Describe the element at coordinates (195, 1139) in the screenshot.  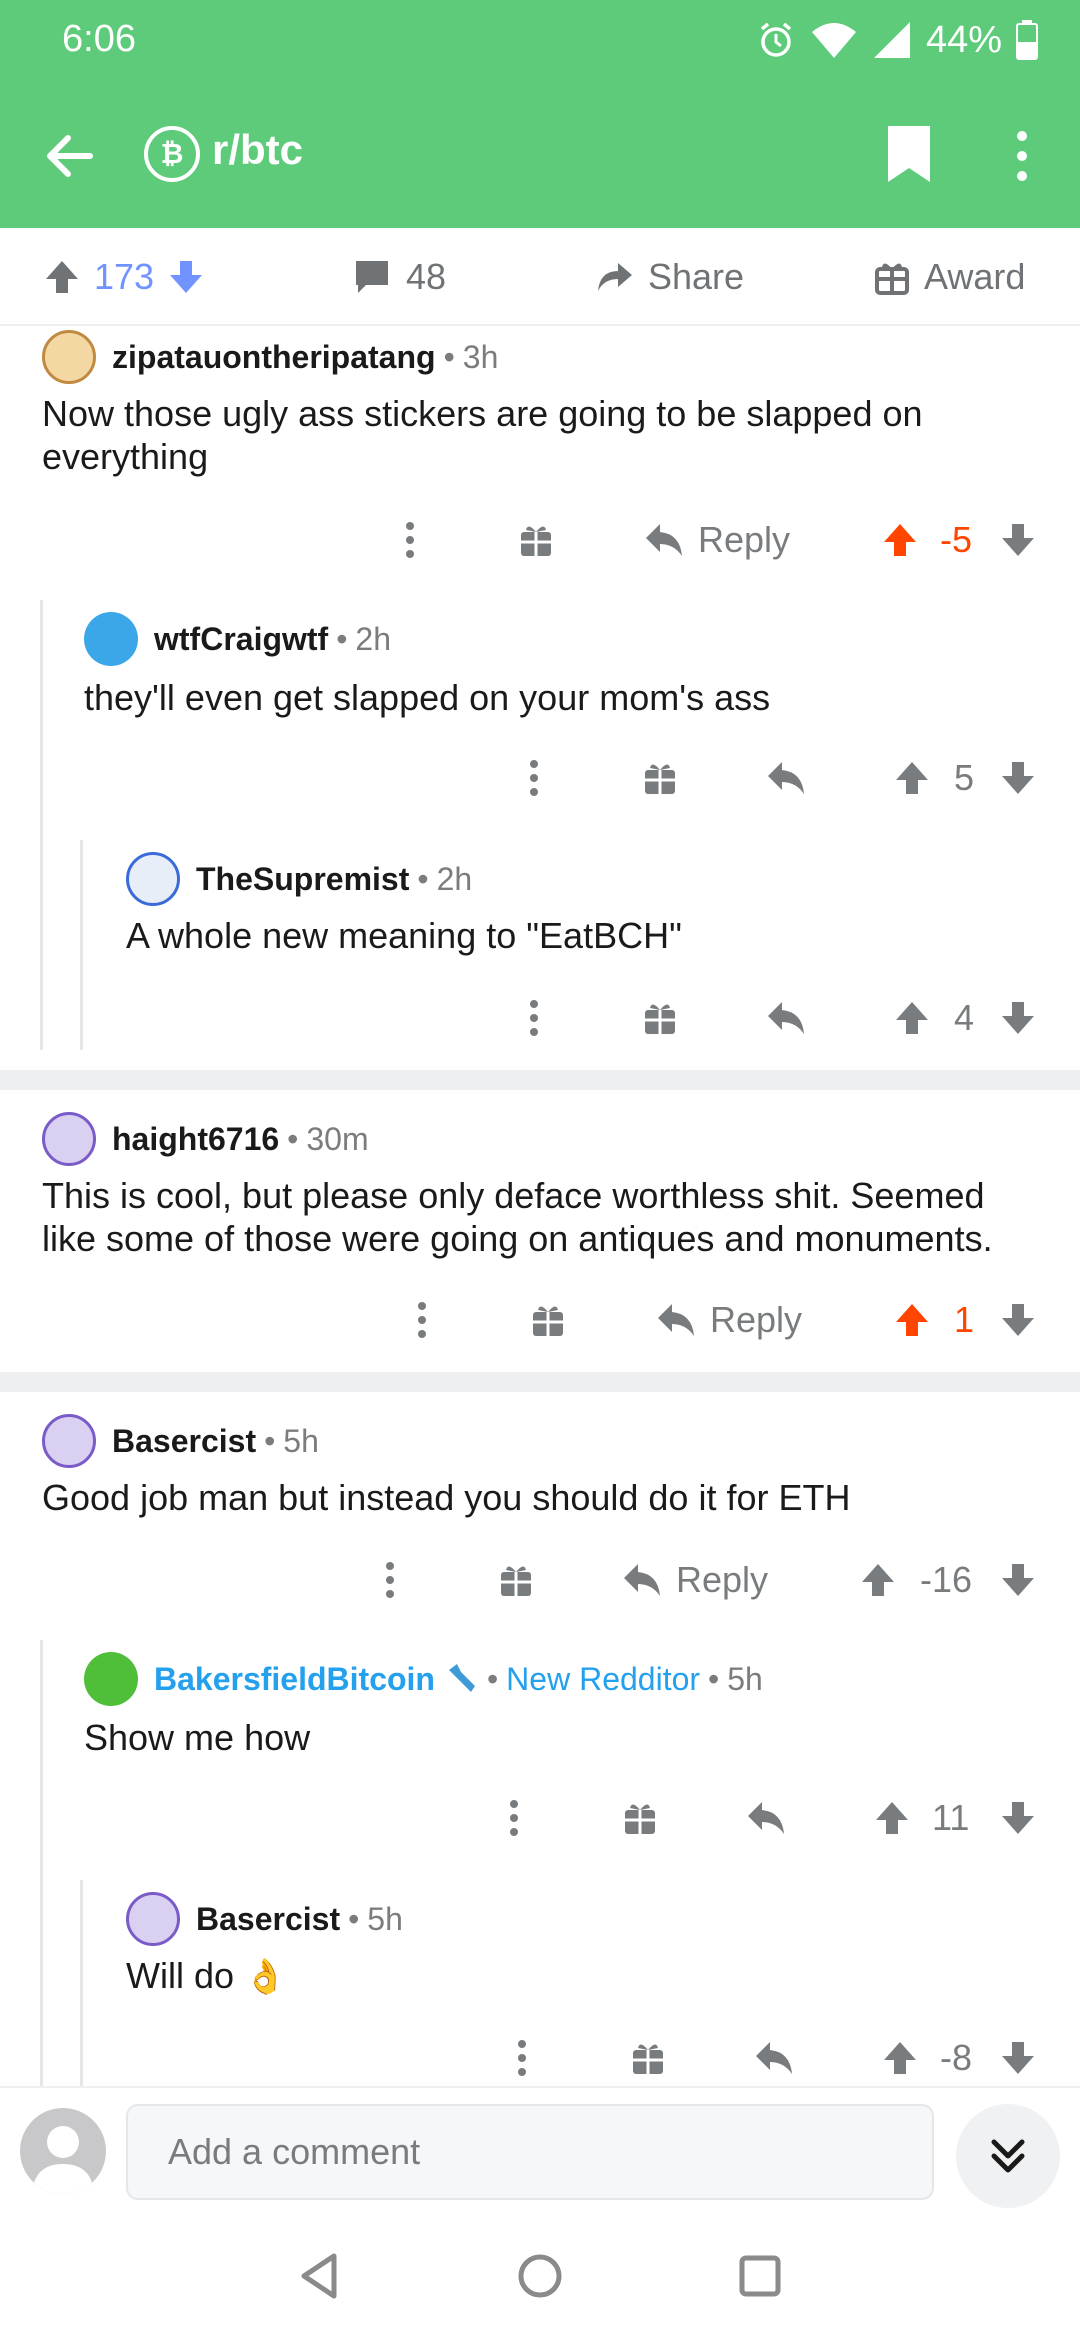
I see `comment-username: haight6716` at that location.